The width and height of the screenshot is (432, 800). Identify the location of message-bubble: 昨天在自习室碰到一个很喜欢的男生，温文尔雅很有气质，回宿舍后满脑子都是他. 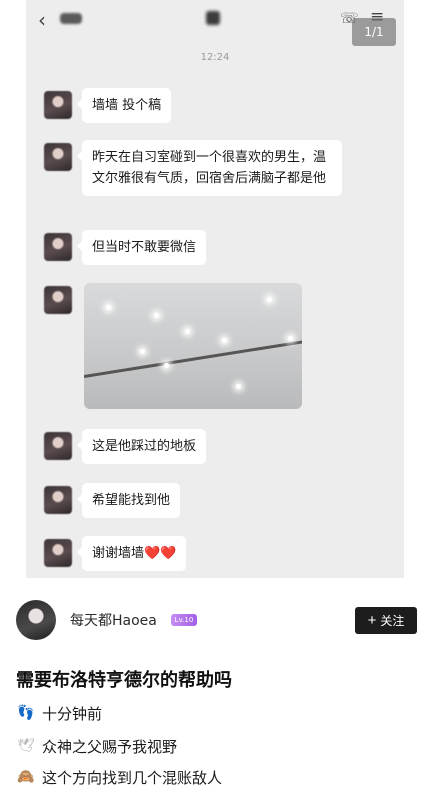
(209, 168).